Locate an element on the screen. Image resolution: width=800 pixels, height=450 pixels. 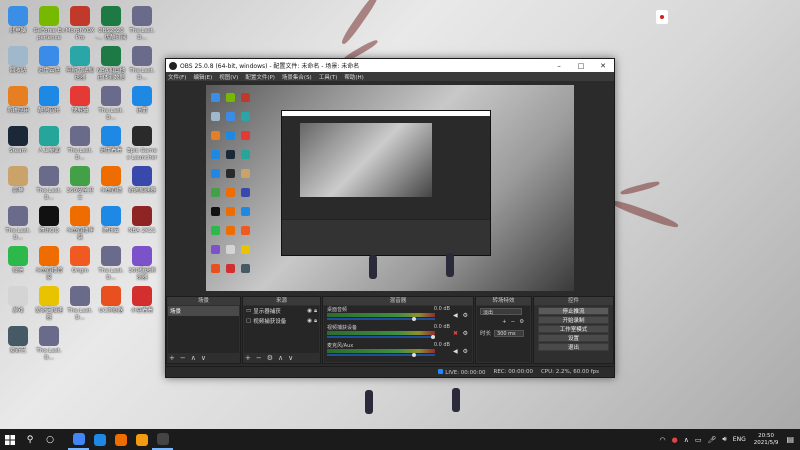
desktop-icon: 迅雷 is located at coordinates (142, 100).